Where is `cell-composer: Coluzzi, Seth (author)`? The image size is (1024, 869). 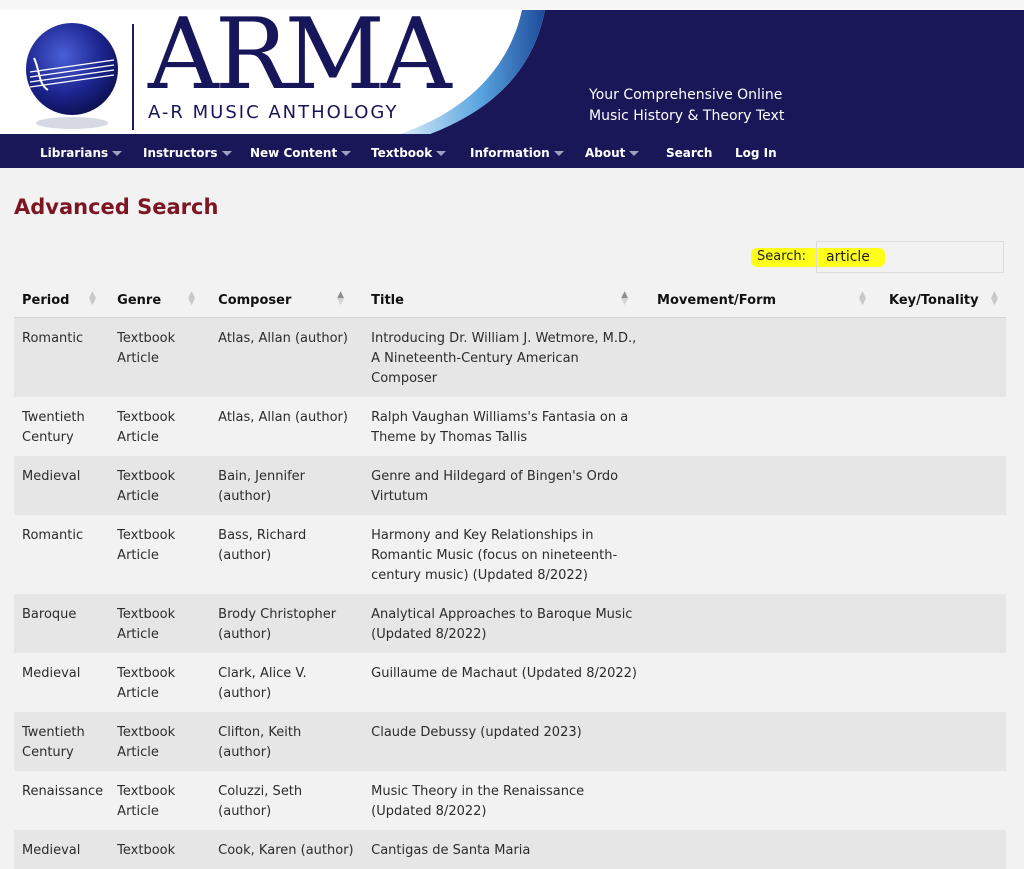
cell-composer: Coluzzi, Seth (author) is located at coordinates (287, 800).